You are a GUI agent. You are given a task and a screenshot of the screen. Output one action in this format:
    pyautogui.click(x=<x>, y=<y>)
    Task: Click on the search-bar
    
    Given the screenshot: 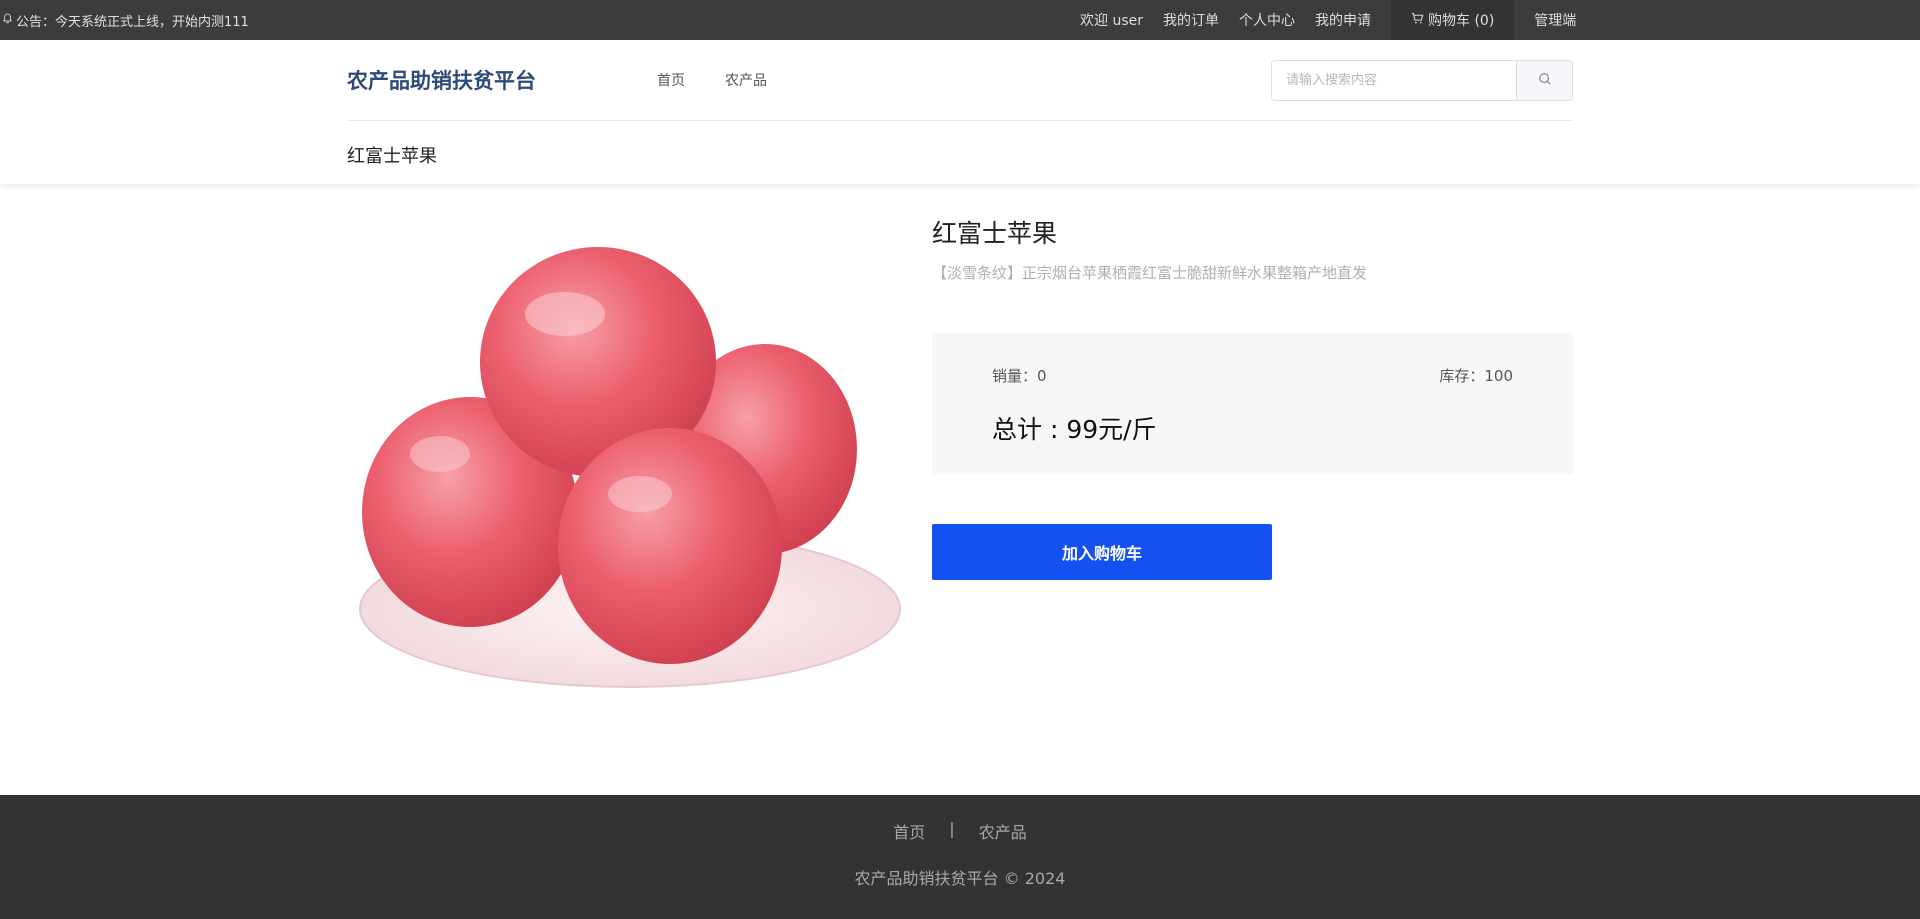 What is the action you would take?
    pyautogui.click(x=1422, y=80)
    